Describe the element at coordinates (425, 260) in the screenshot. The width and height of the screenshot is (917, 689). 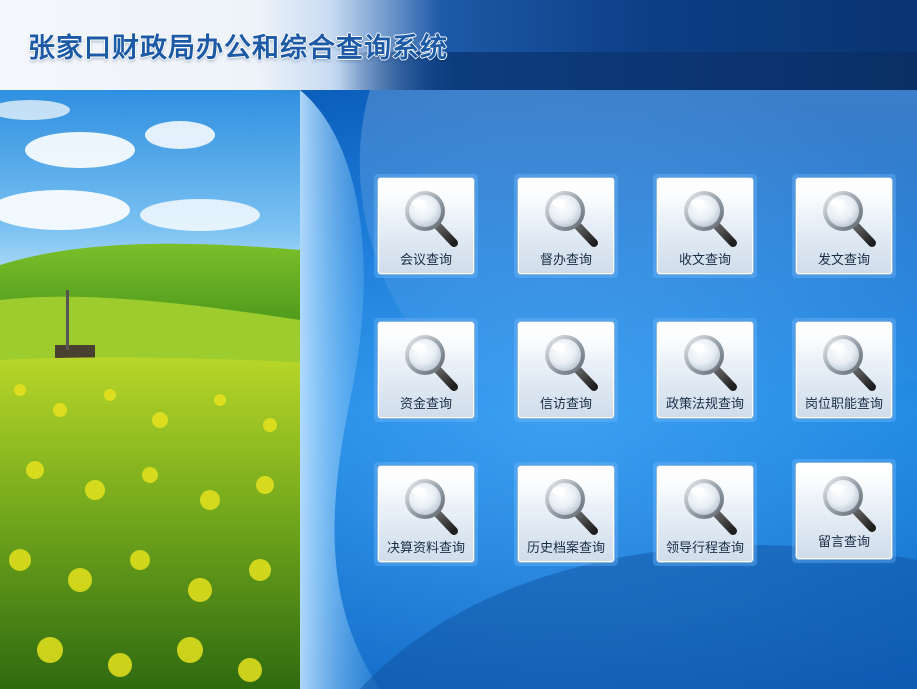
I see `tile-label: 会议查询` at that location.